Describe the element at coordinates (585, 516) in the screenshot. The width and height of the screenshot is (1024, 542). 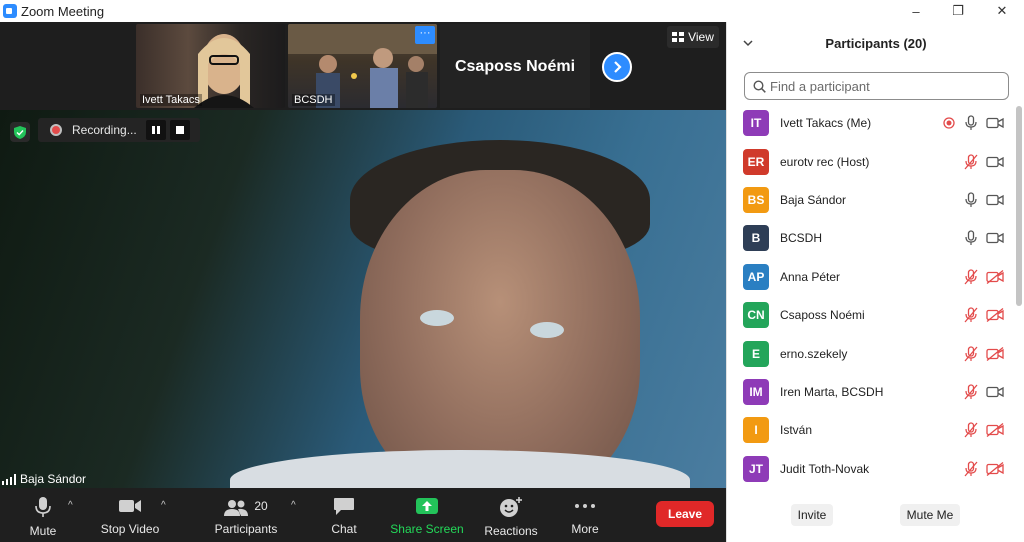
I see `more-button: More` at that location.